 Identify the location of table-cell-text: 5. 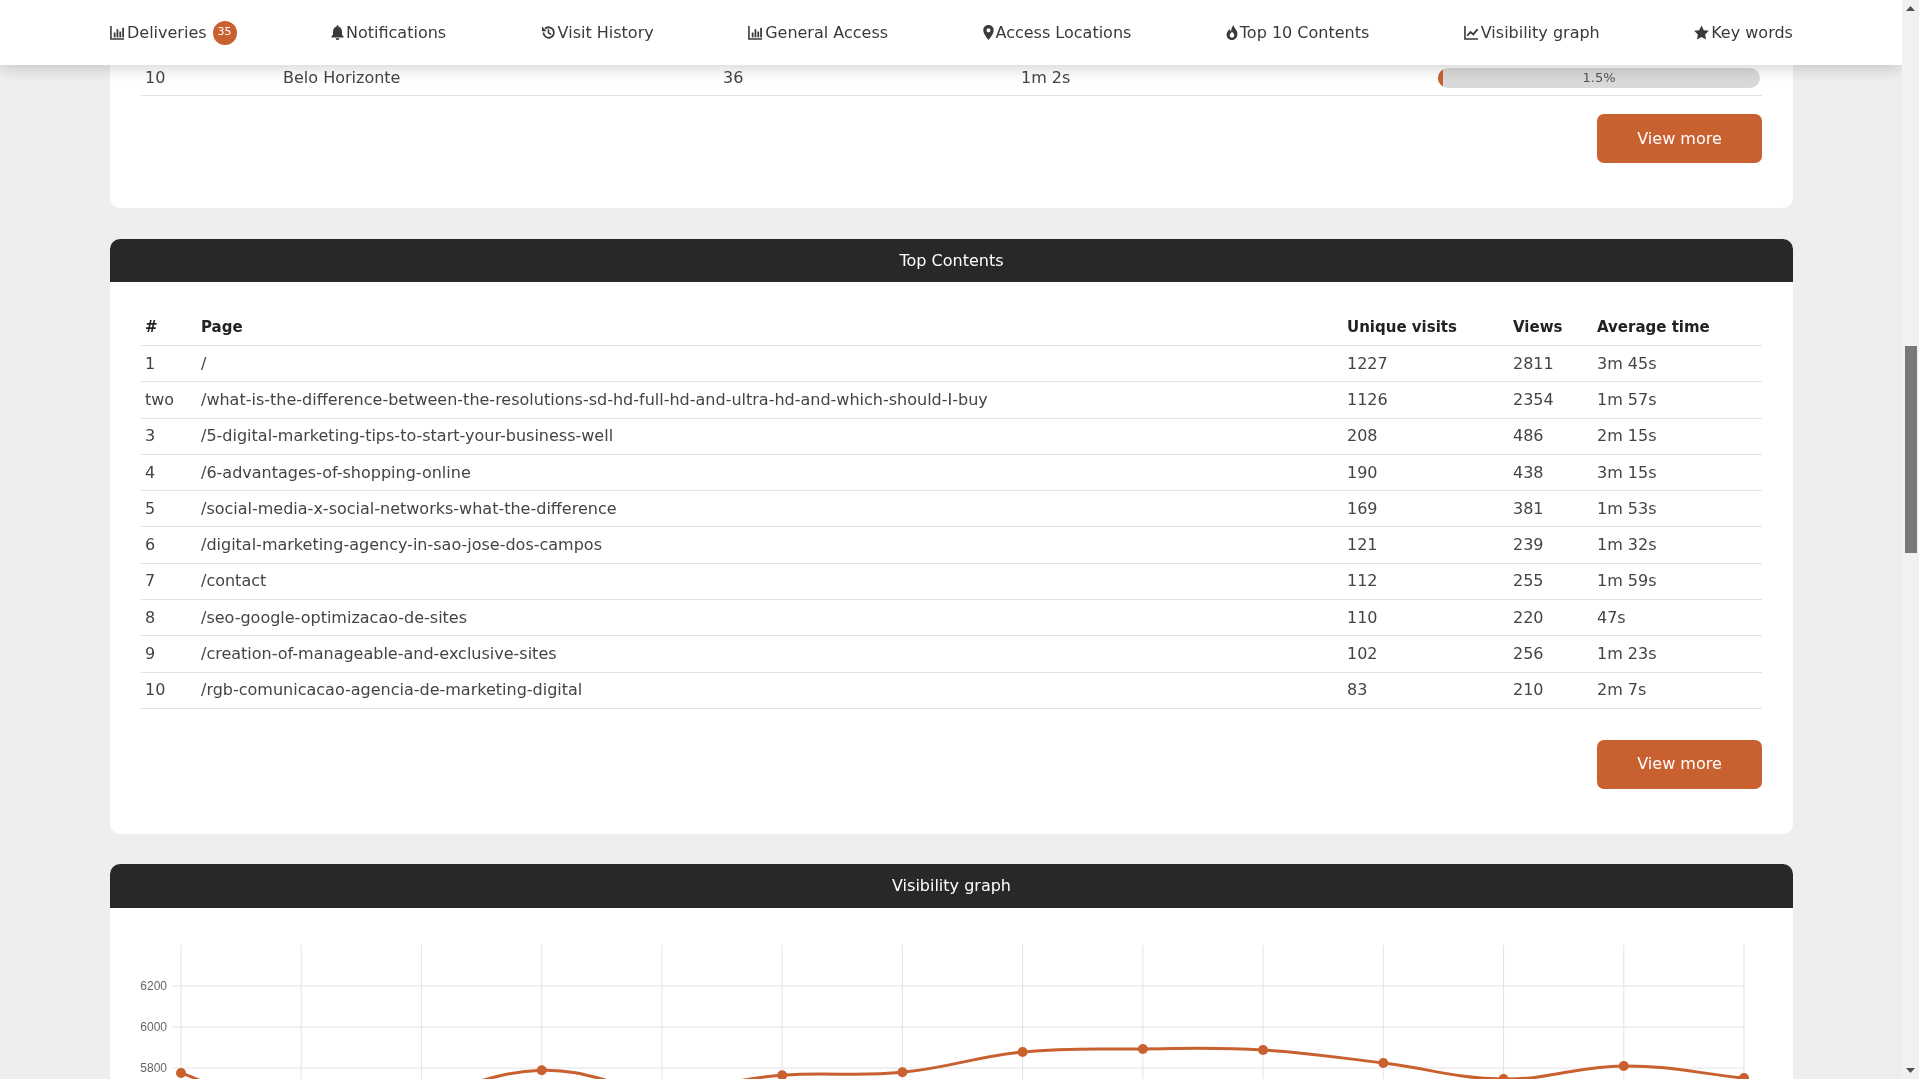
(150, 508).